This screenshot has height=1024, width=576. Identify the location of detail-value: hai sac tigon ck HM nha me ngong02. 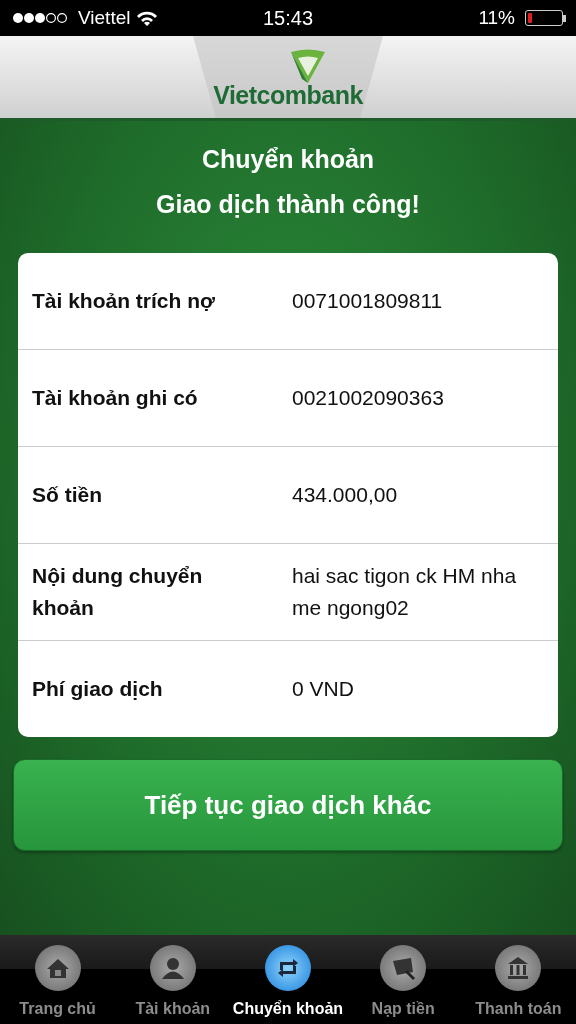
(405, 592).